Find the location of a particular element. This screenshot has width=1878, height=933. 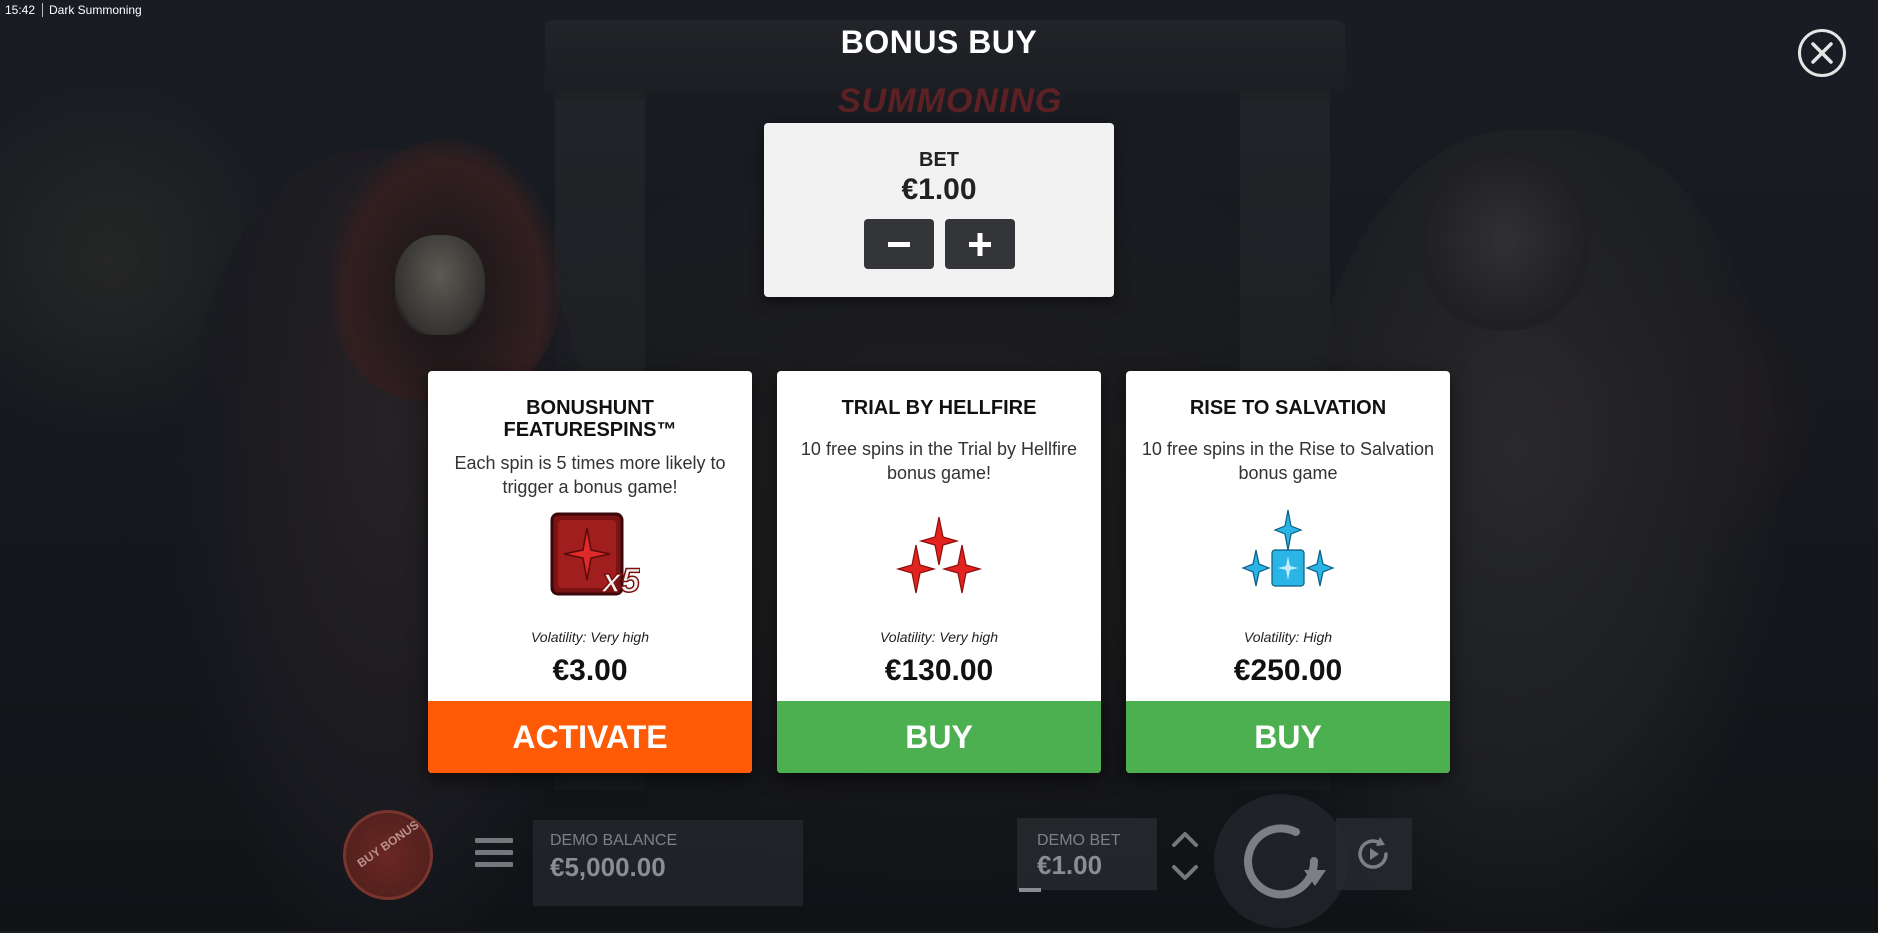

card-title: TRIAL BY HELLFIRE is located at coordinates (939, 408).